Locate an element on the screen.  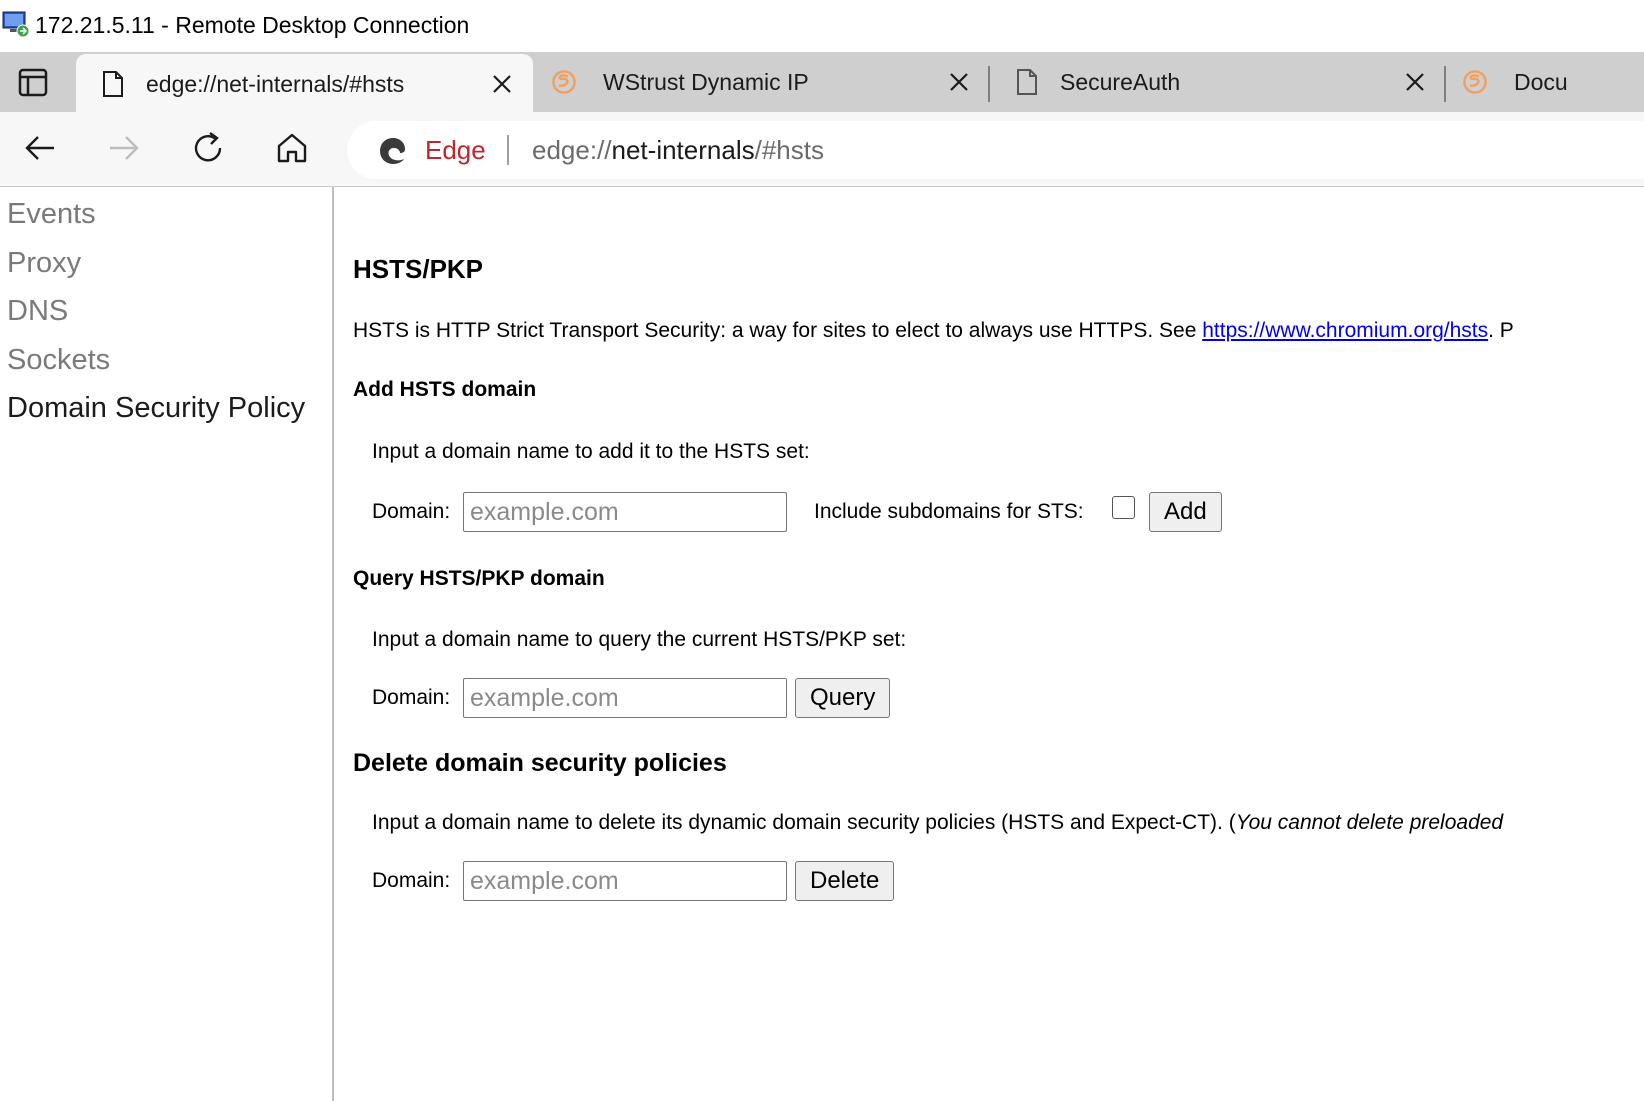
url-host: net-internals is located at coordinates (683, 150).